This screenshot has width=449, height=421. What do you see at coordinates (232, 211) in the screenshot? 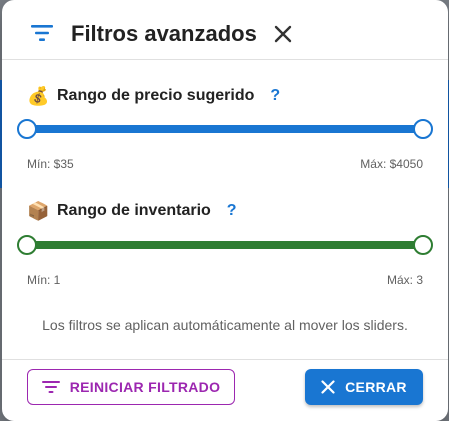
I see `inventory-range-help-icon: ?` at bounding box center [232, 211].